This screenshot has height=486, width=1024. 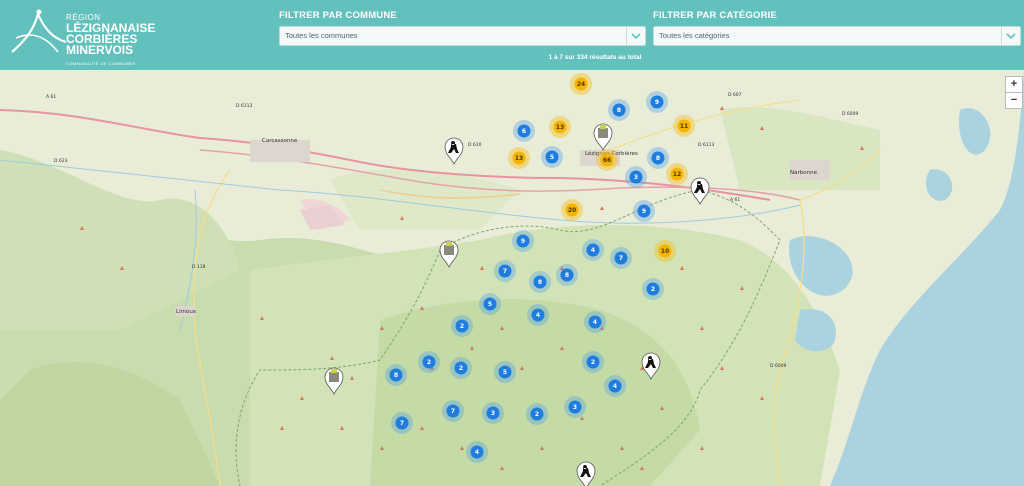 I want to click on commune-filter-label: FILTRER PAR COMMUNE, so click(x=338, y=15).